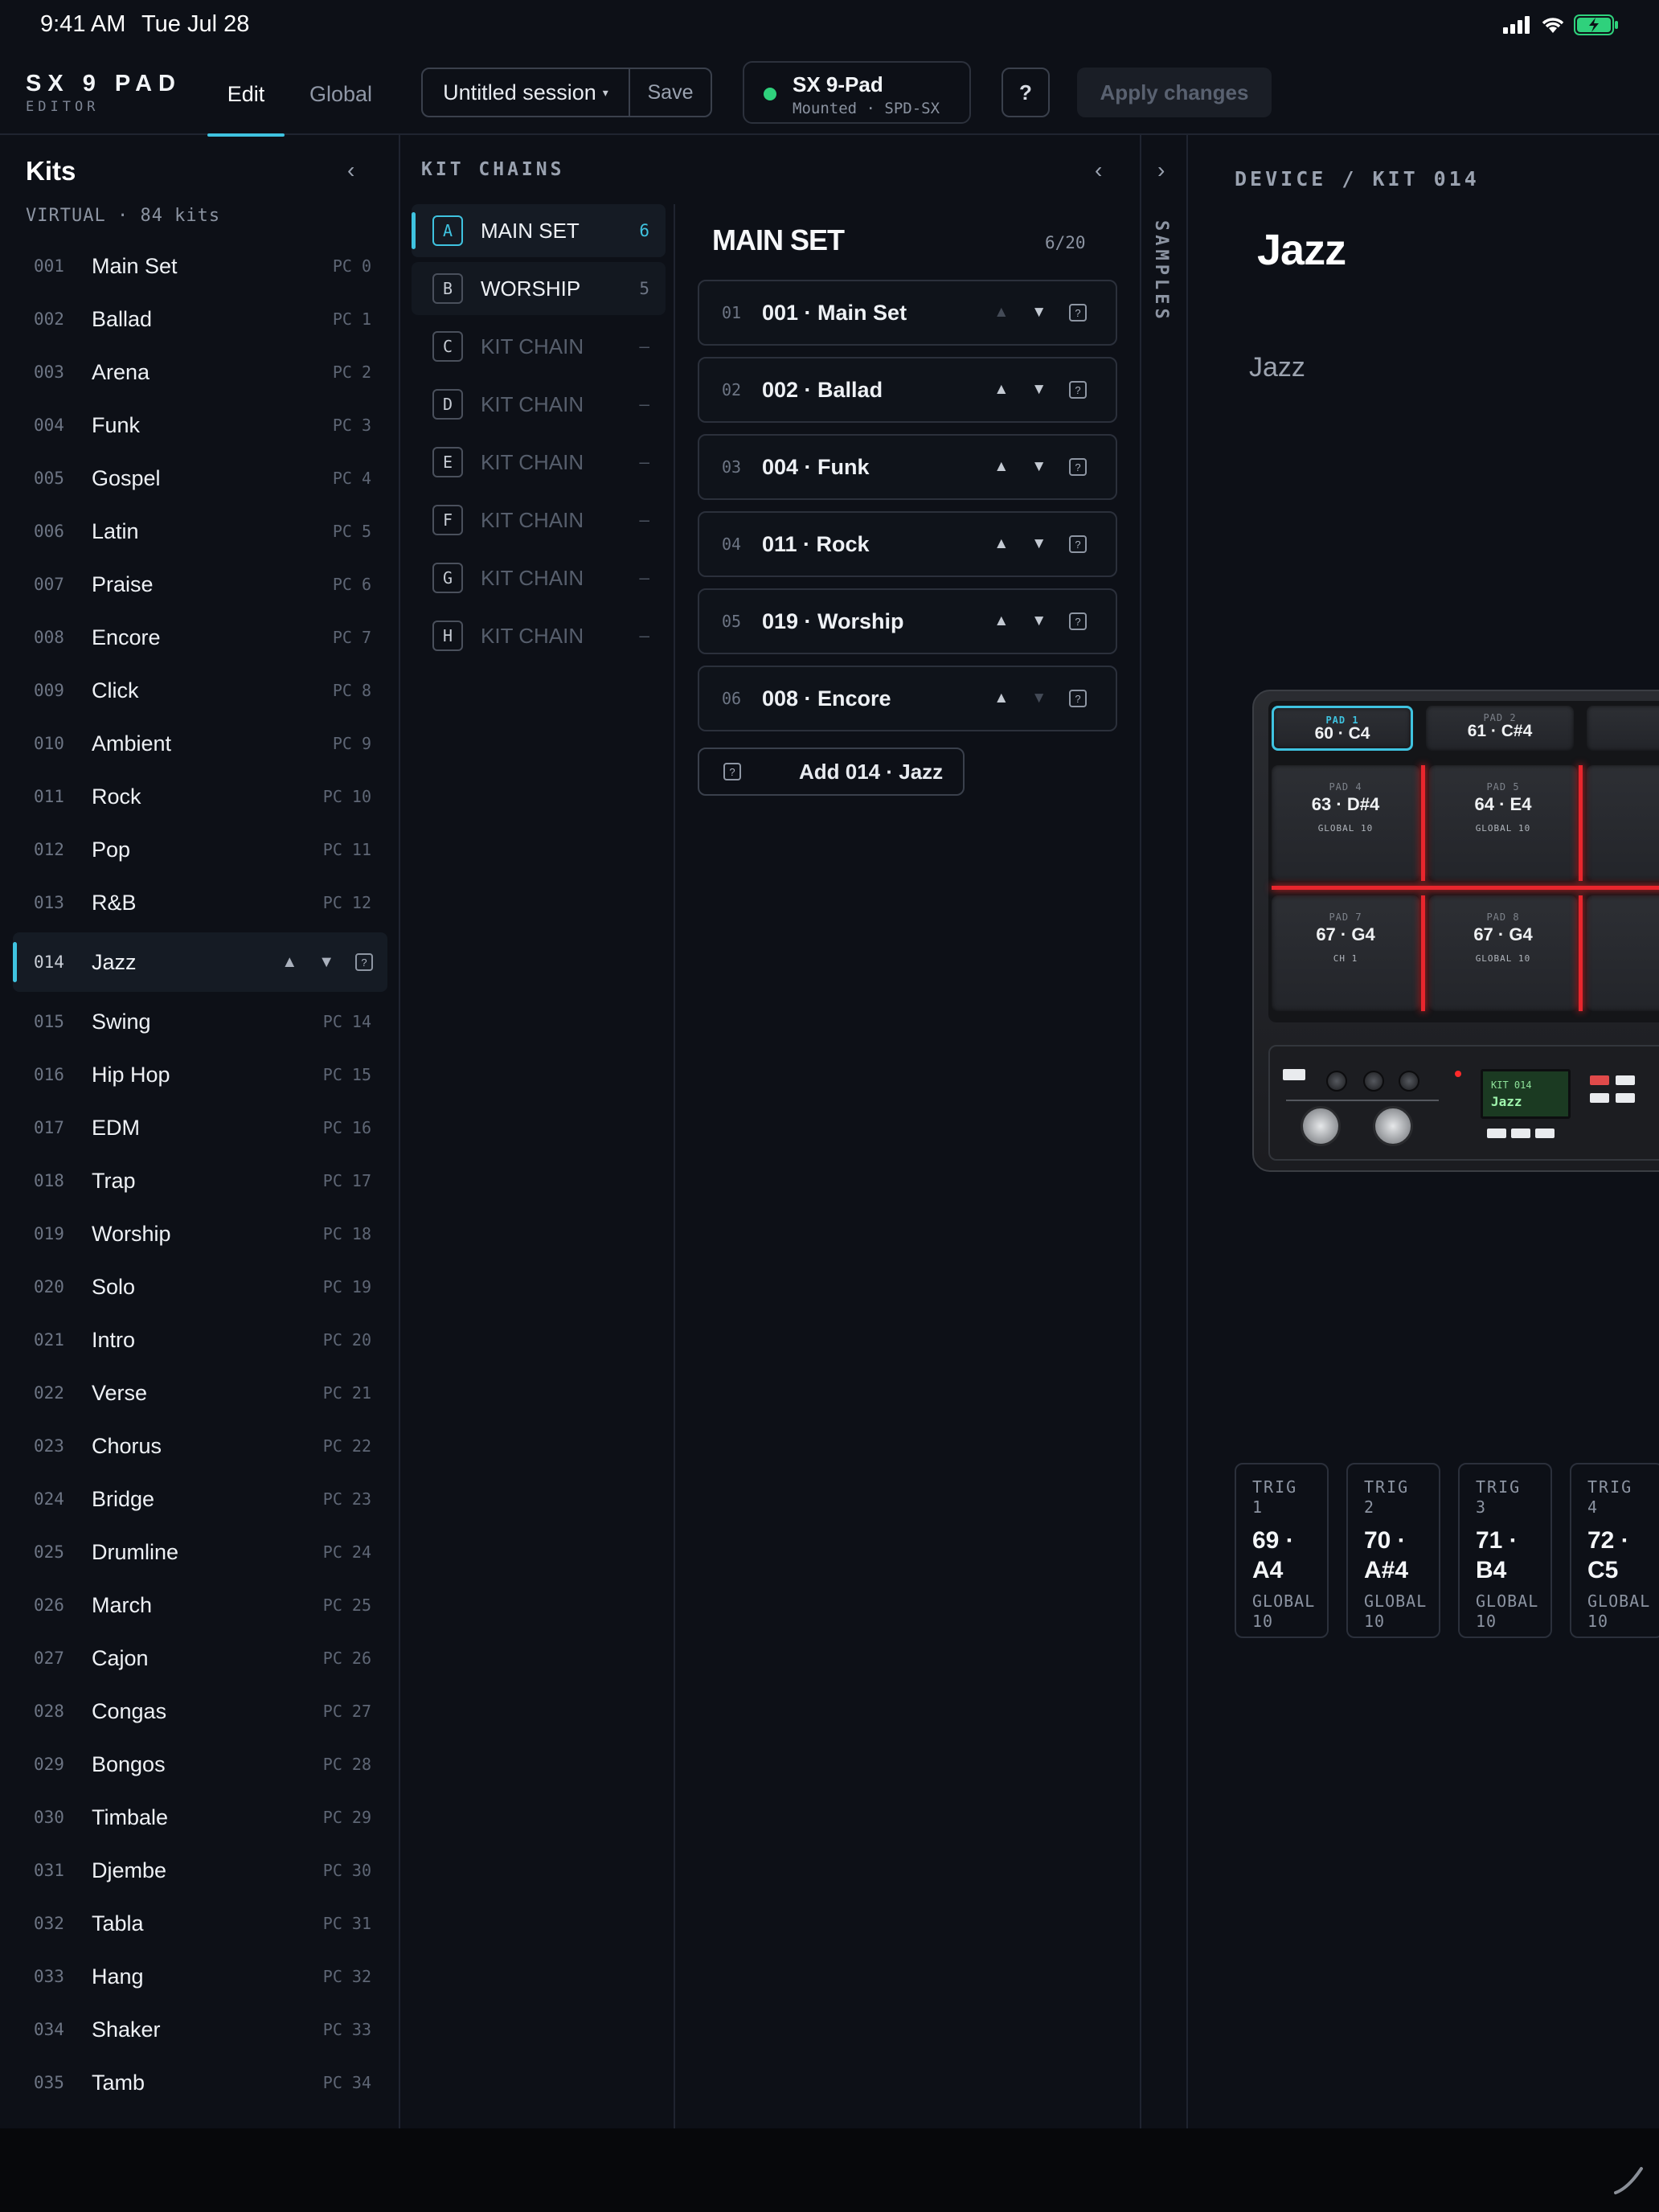 This screenshot has width=1659, height=2212. I want to click on kit-row: 019 Worship PC 18, so click(200, 1233).